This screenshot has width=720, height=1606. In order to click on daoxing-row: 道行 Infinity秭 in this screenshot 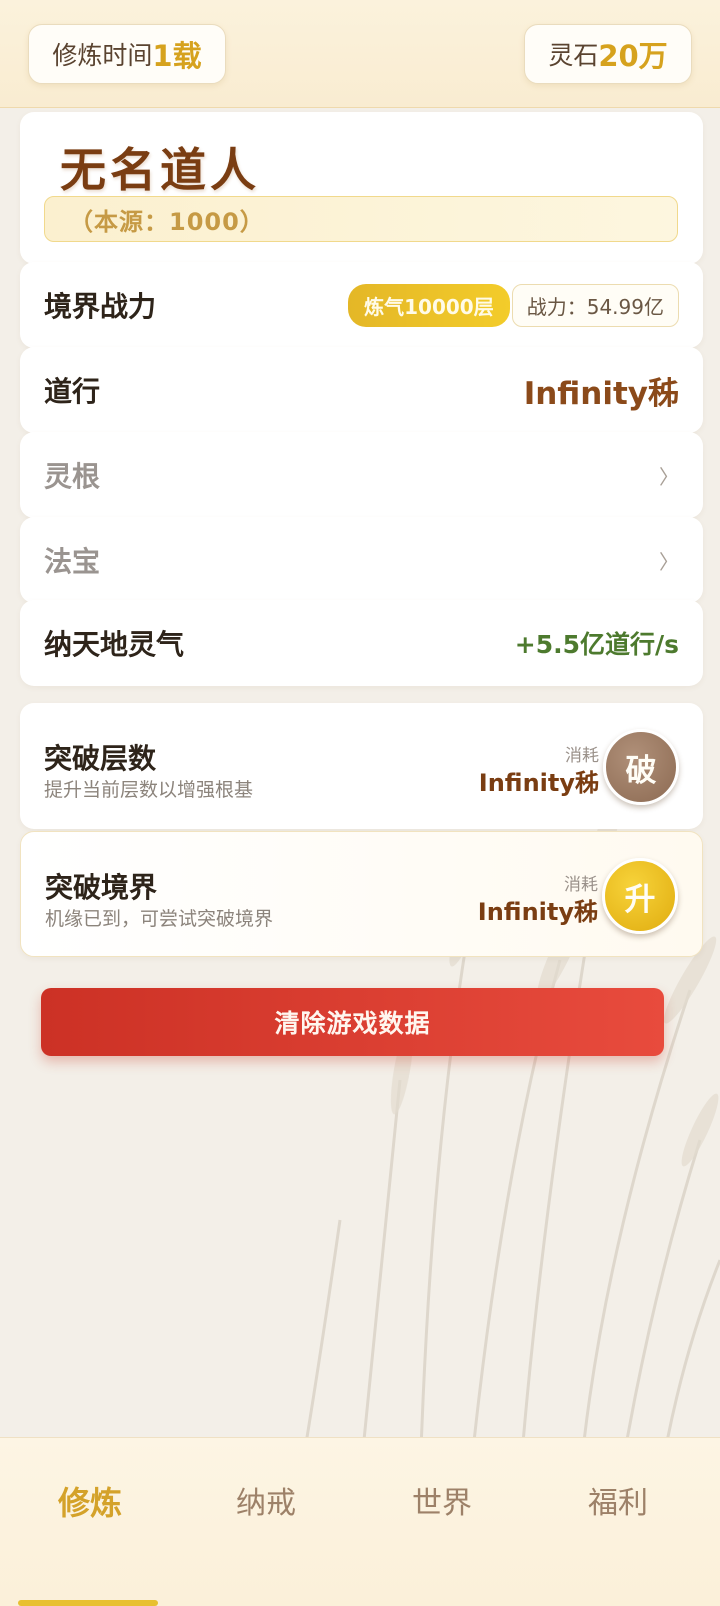, I will do `click(361, 390)`.